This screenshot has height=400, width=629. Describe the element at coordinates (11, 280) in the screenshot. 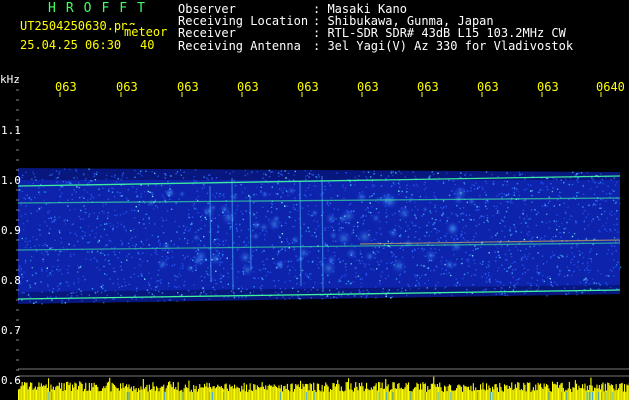

I see `freq-tick-label: 0.8` at that location.